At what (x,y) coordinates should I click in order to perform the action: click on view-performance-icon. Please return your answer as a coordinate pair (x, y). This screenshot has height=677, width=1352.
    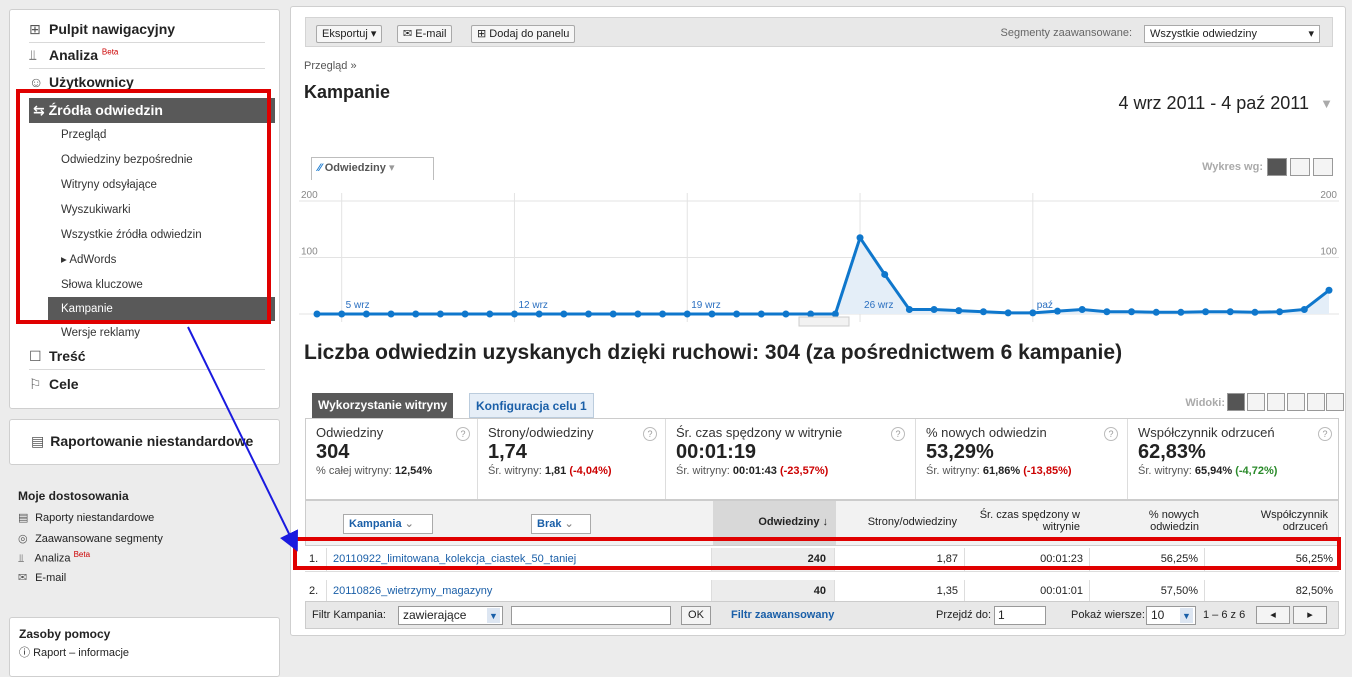
    Looking at the image, I should click on (1276, 402).